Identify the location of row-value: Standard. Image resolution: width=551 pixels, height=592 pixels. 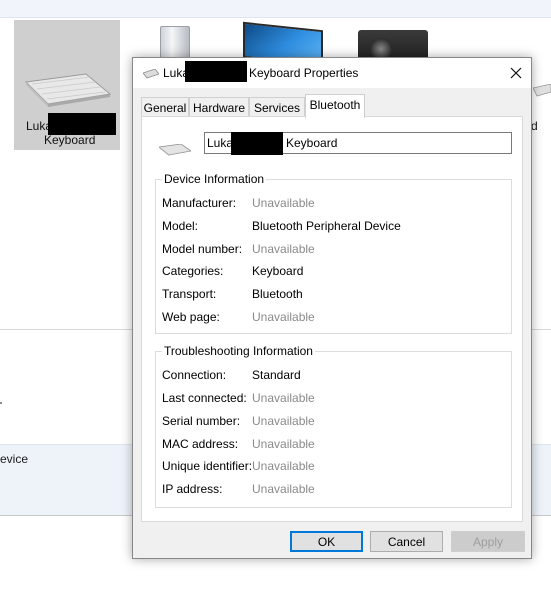
(276, 375).